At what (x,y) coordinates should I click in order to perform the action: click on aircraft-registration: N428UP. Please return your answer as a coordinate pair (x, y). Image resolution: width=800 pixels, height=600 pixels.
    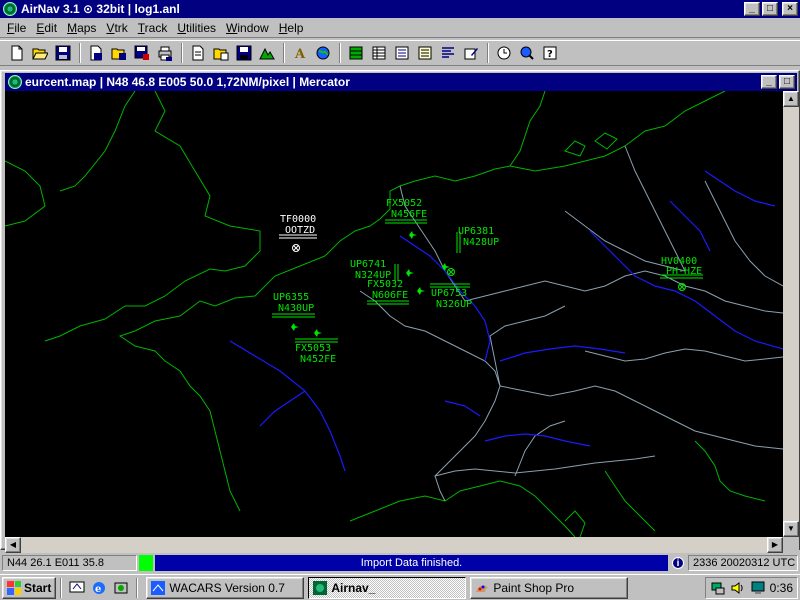
    Looking at the image, I should click on (481, 242).